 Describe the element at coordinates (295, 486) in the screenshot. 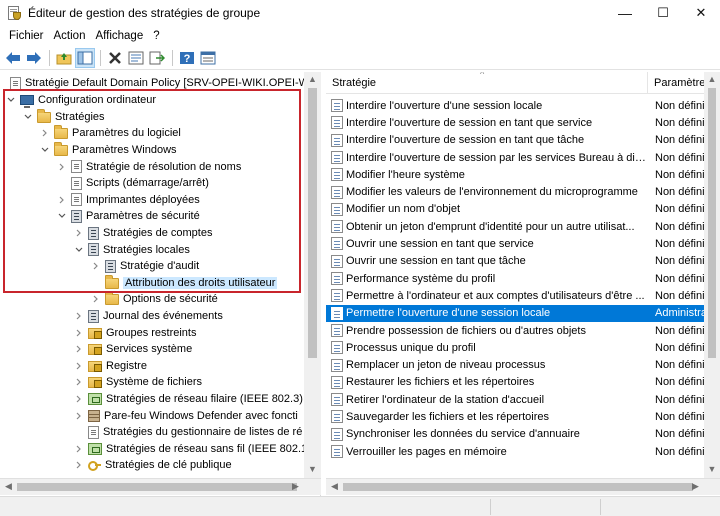

I see `scroll-right-arrow-icon: ▶` at that location.